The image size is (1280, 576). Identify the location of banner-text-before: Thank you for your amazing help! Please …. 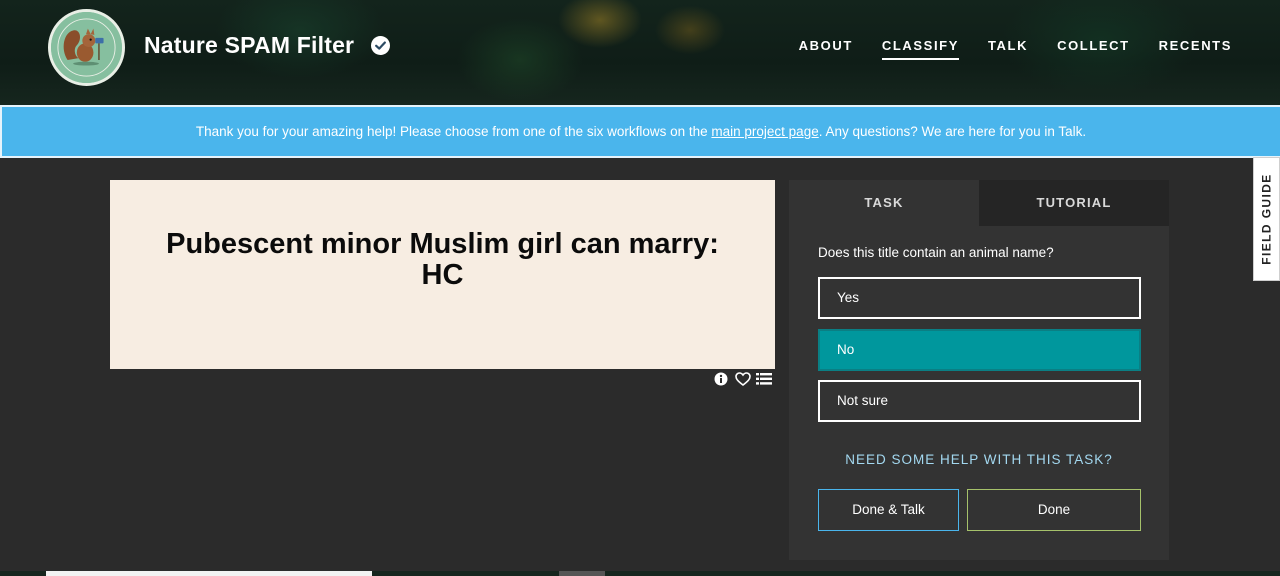
(453, 131).